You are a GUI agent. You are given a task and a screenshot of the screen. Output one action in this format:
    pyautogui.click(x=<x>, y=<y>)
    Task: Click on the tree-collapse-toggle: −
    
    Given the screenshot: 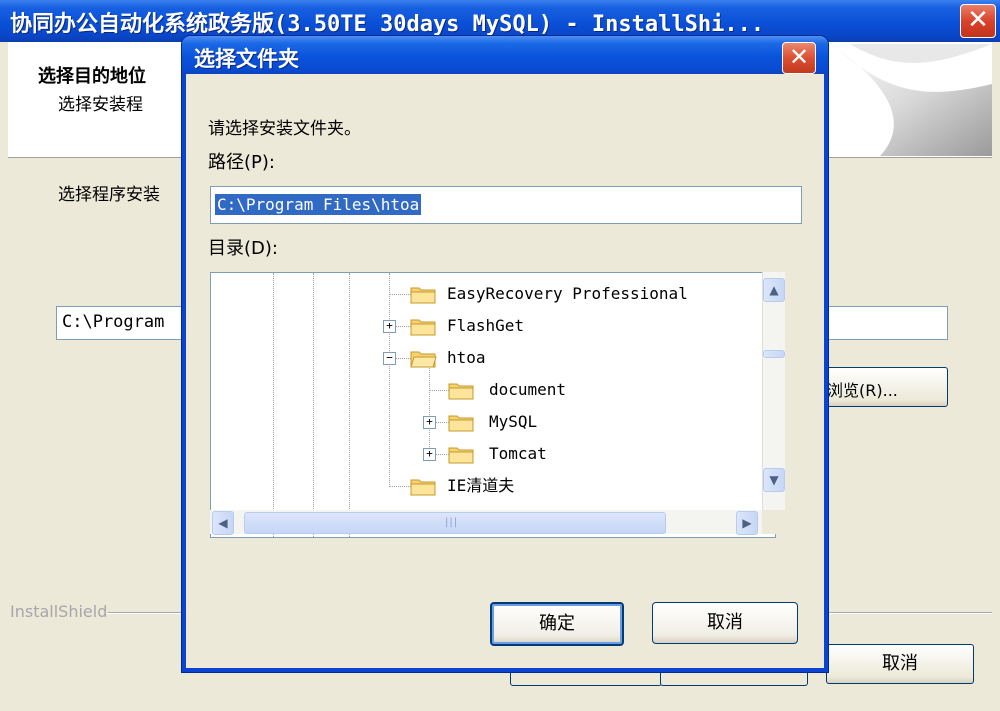 What is the action you would take?
    pyautogui.click(x=389, y=358)
    